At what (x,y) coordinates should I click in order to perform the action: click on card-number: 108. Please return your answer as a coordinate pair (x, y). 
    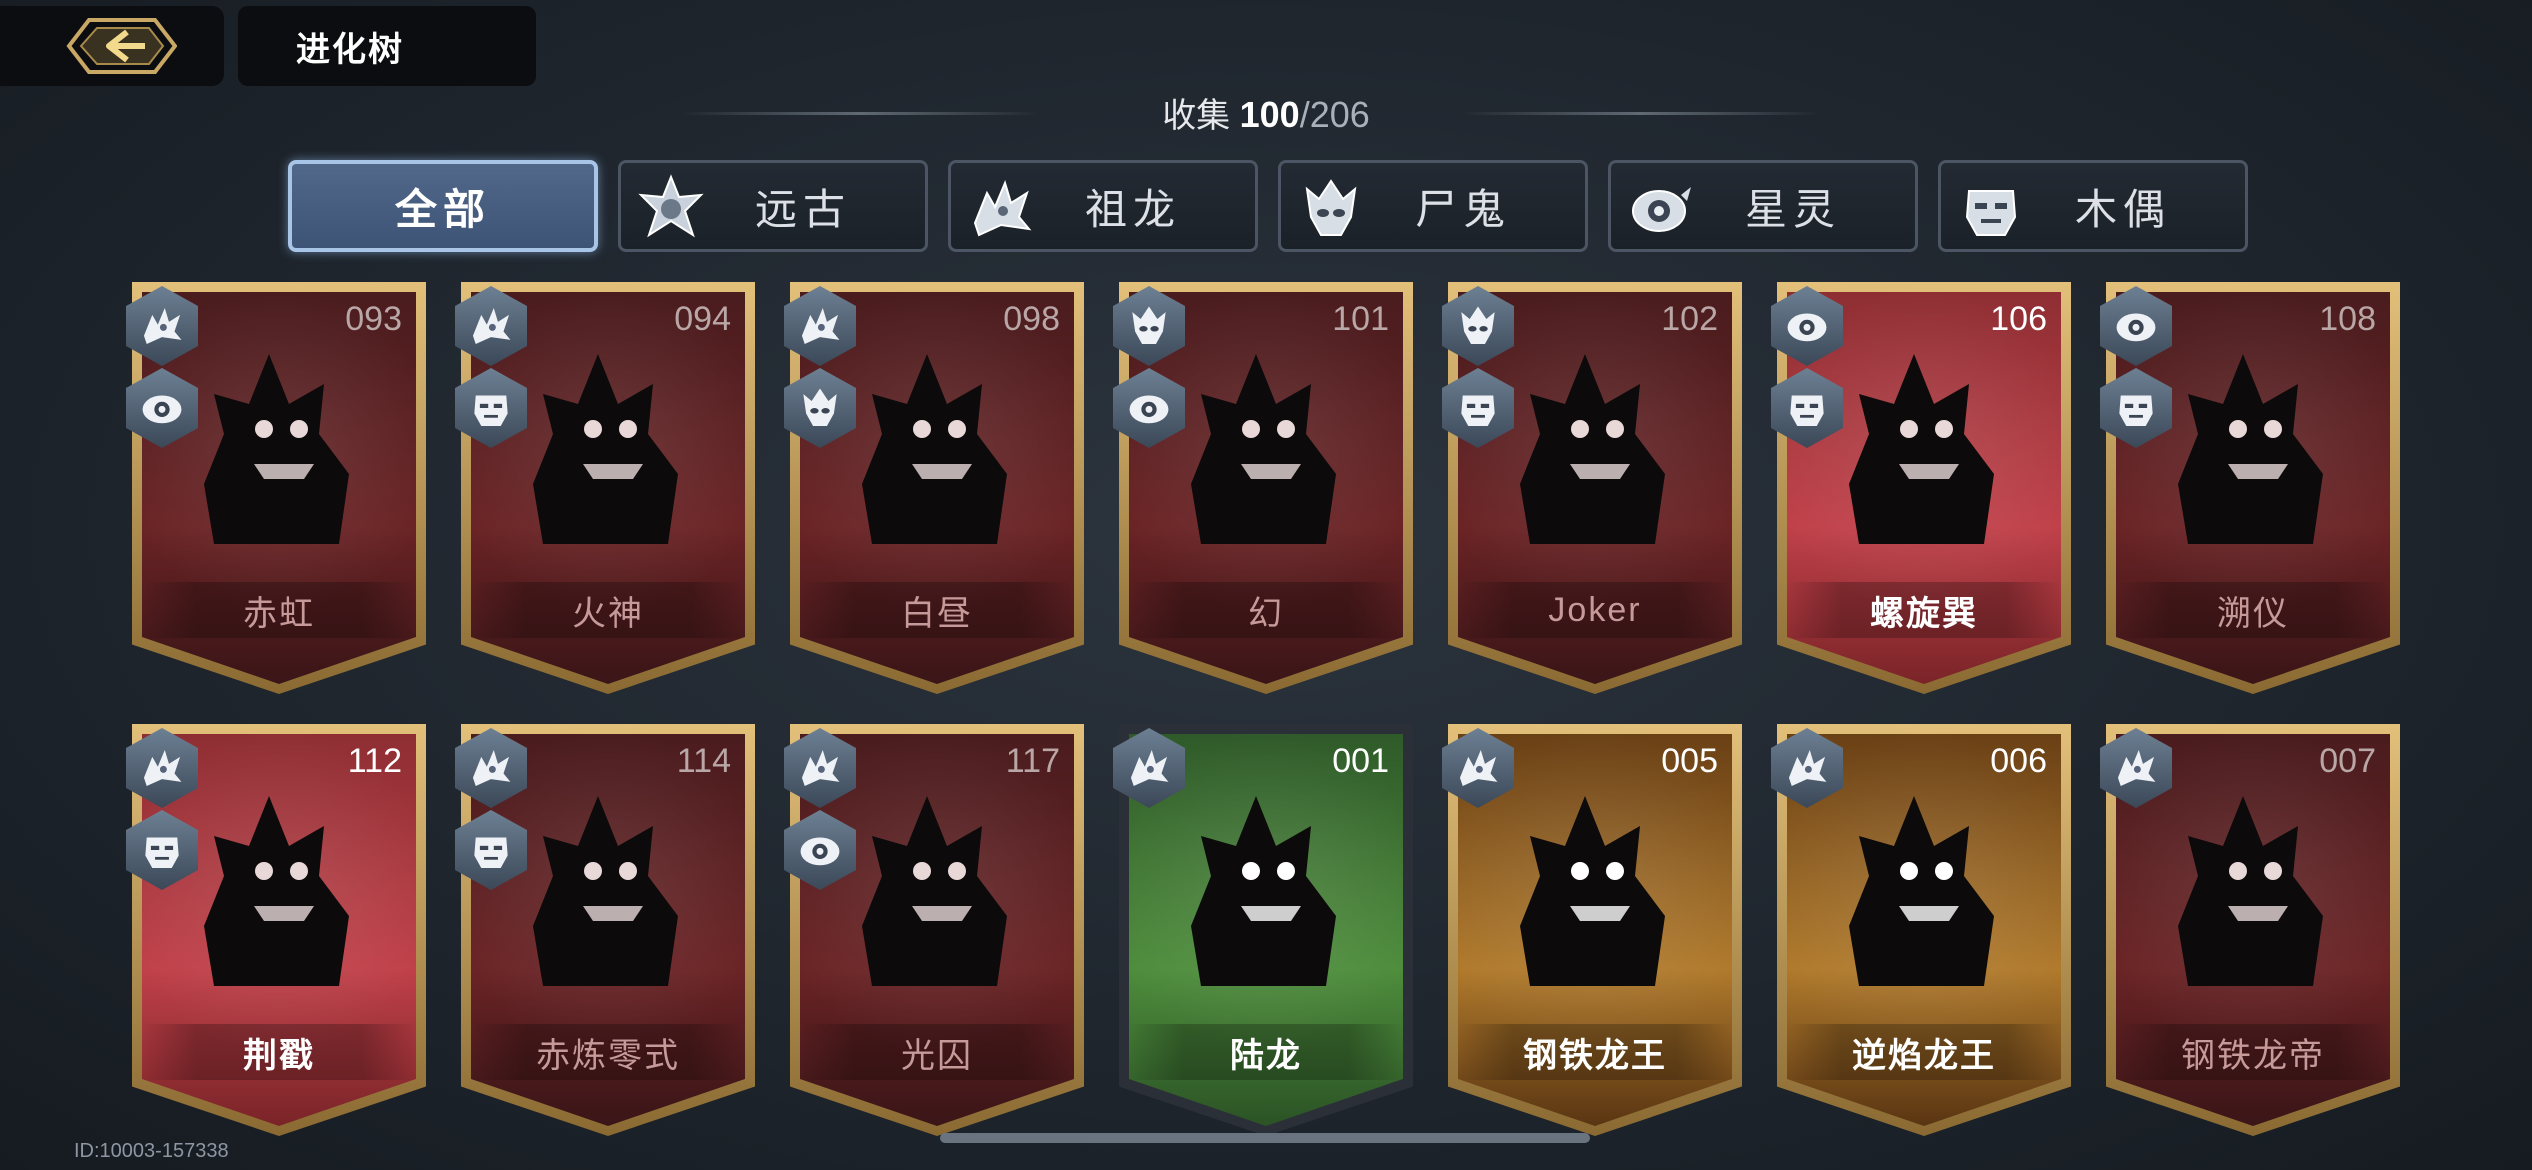
    Looking at the image, I should click on (2347, 319).